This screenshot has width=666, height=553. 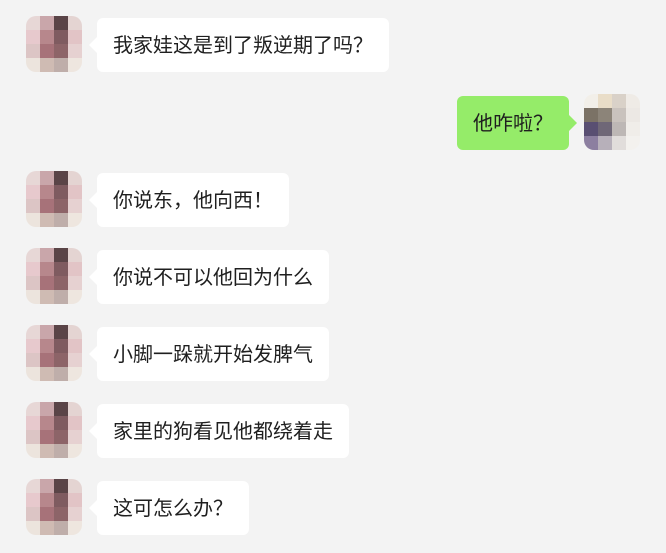 I want to click on self-avatar, so click(x=612, y=122).